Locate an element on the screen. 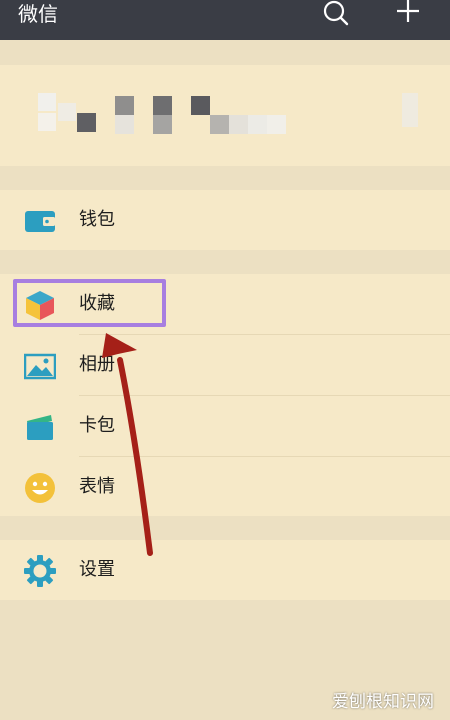 The width and height of the screenshot is (450, 720). menu-item-album: 相册 is located at coordinates (225, 365).